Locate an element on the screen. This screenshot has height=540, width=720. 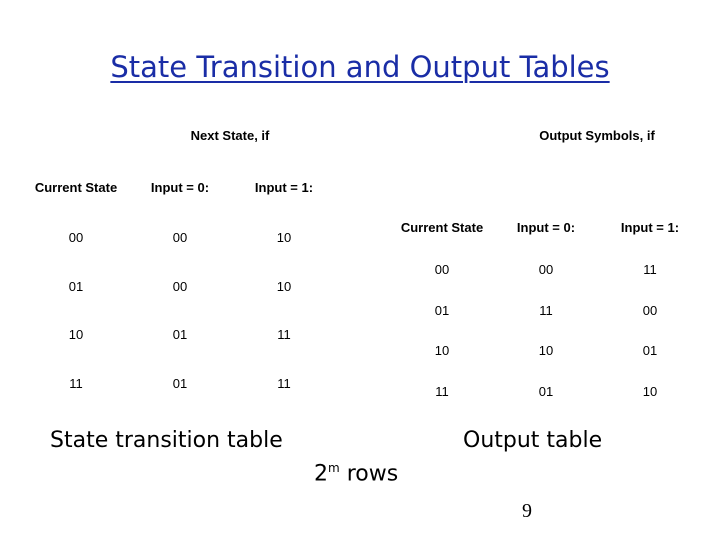
rows-note: 2m rows is located at coordinates (356, 473).